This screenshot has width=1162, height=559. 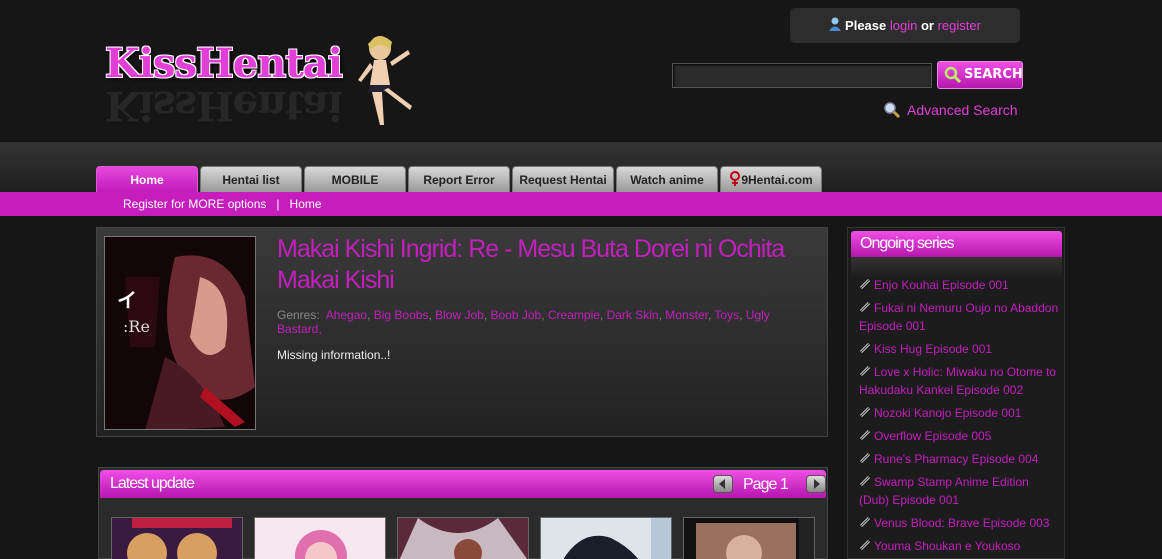 I want to click on search-button: SEARCH, so click(x=980, y=75).